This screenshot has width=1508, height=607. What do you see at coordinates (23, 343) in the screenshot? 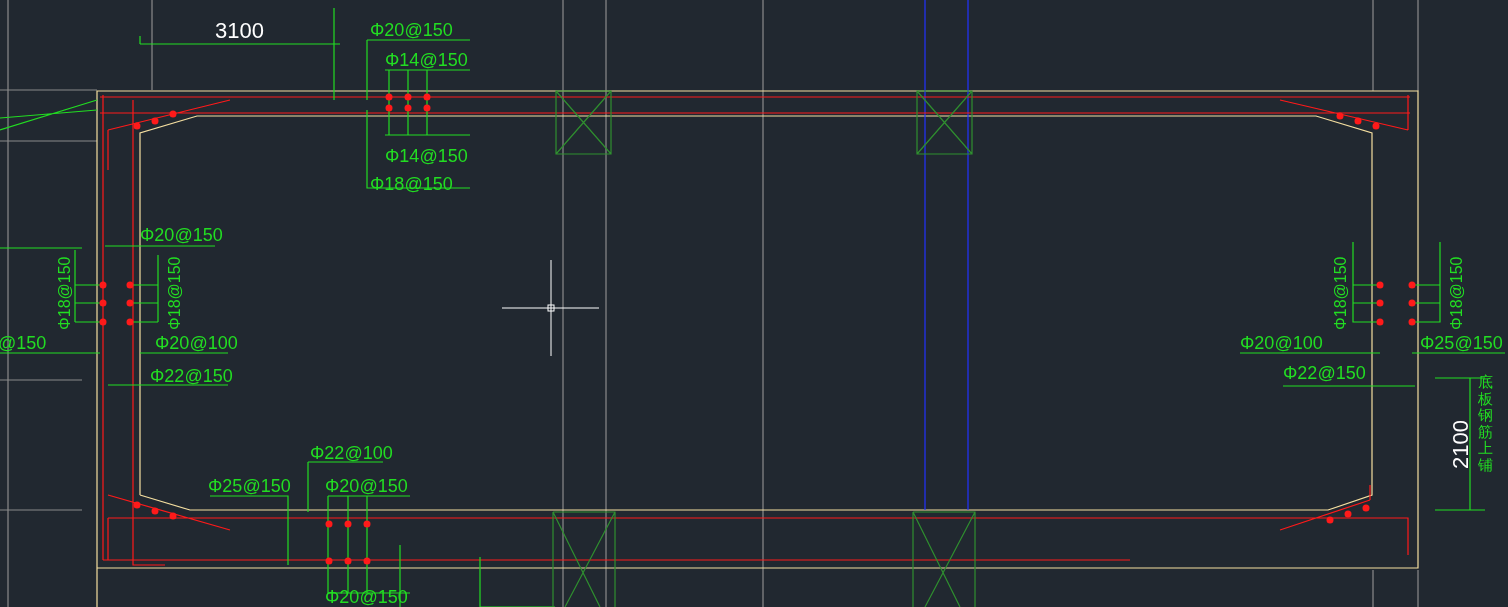
I see `rebar-label: @150` at bounding box center [23, 343].